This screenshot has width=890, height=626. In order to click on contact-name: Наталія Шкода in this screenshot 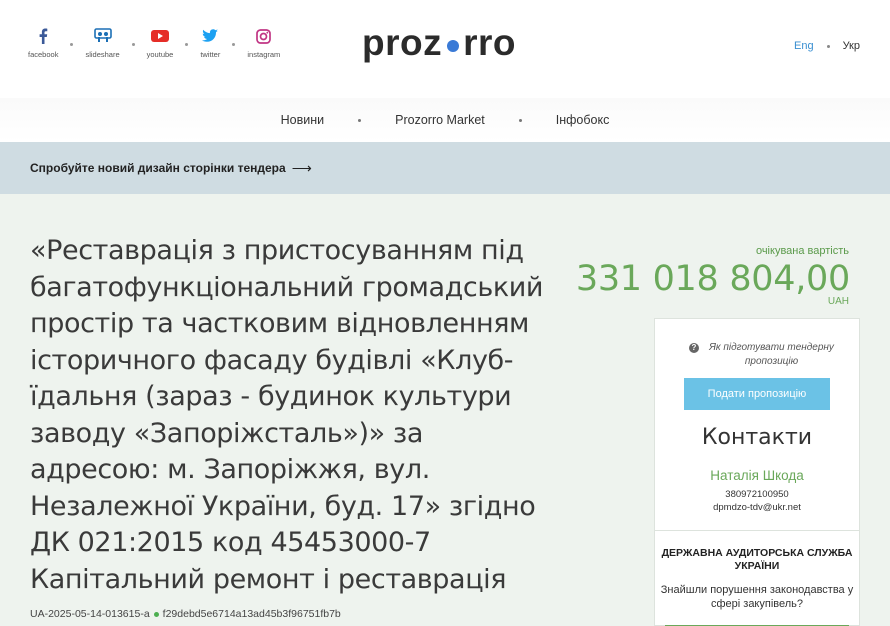, I will do `click(757, 475)`.